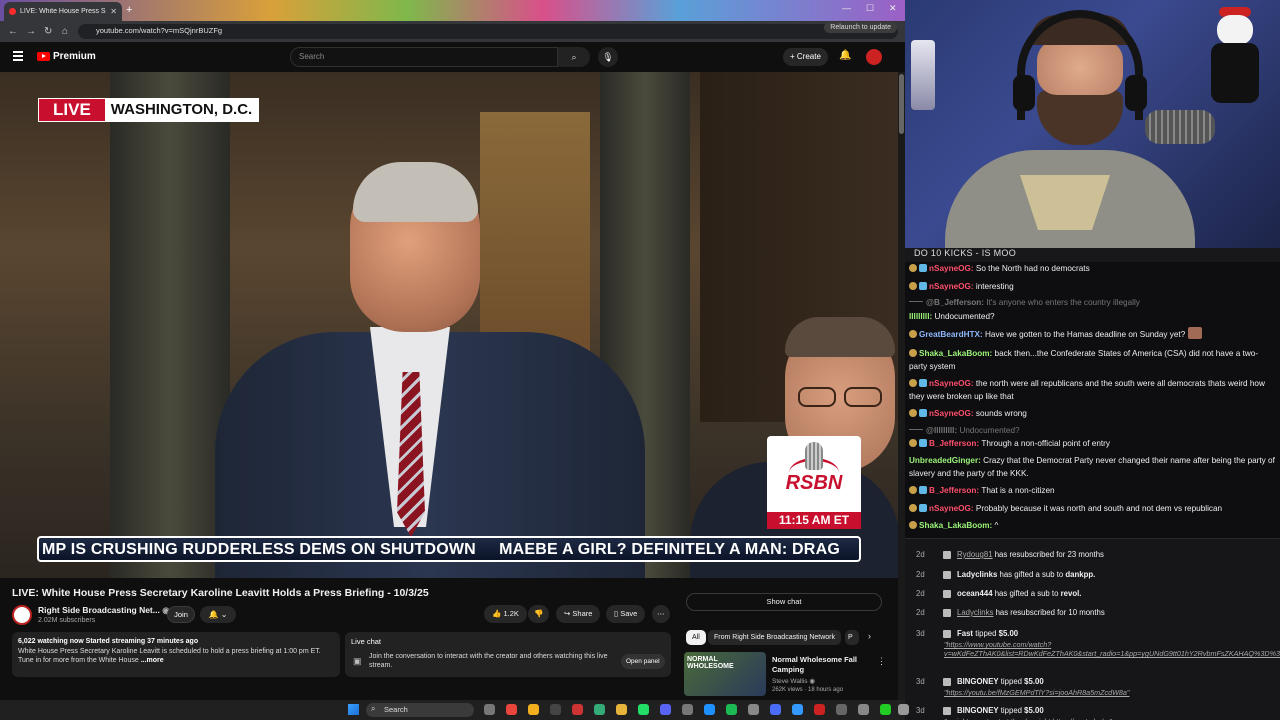 The height and width of the screenshot is (720, 1280). I want to click on page-scrollbar, so click(901, 386).